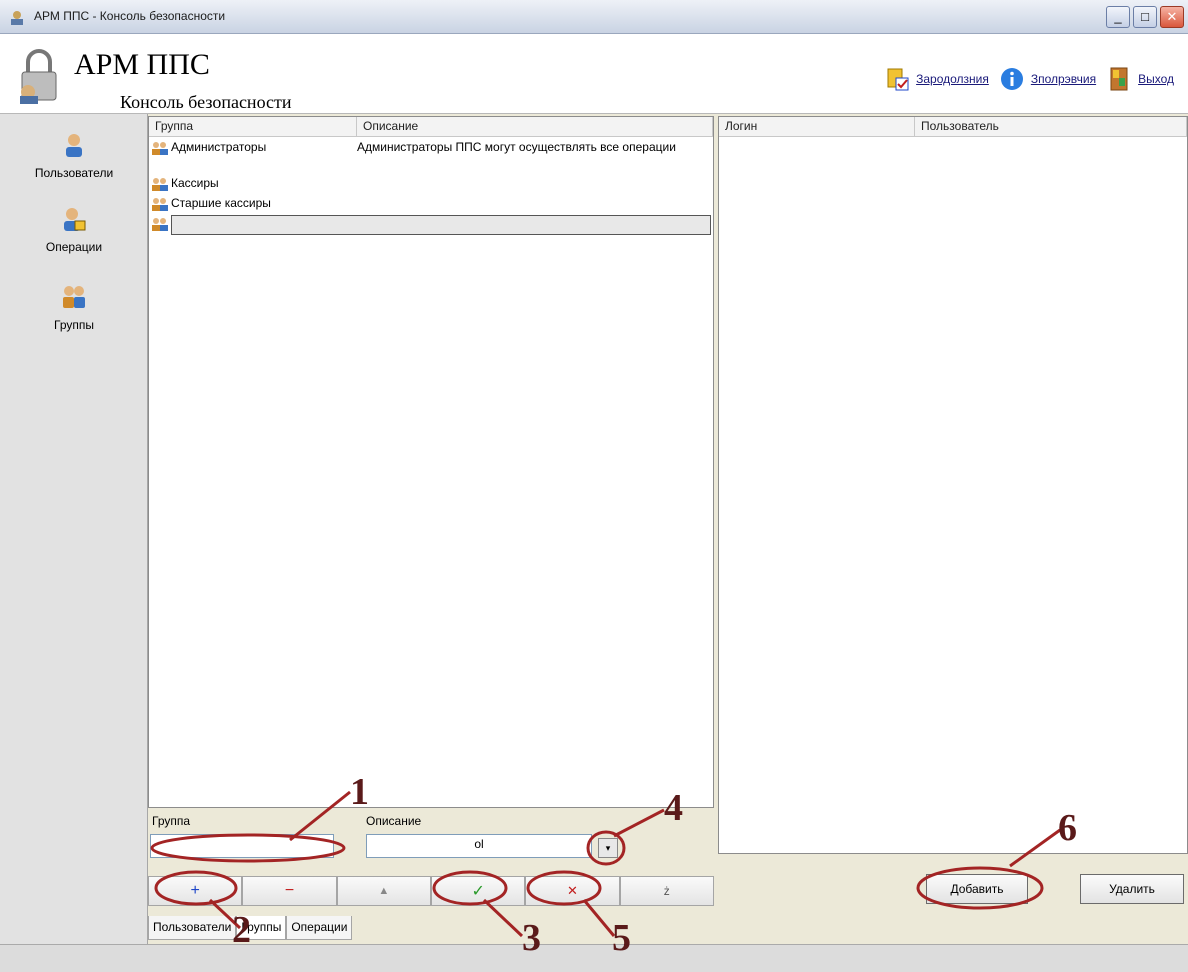 The image size is (1188, 972). What do you see at coordinates (130, 16) in the screenshot?
I see `window-title: АРМ ППС - Консоль безопасности` at bounding box center [130, 16].